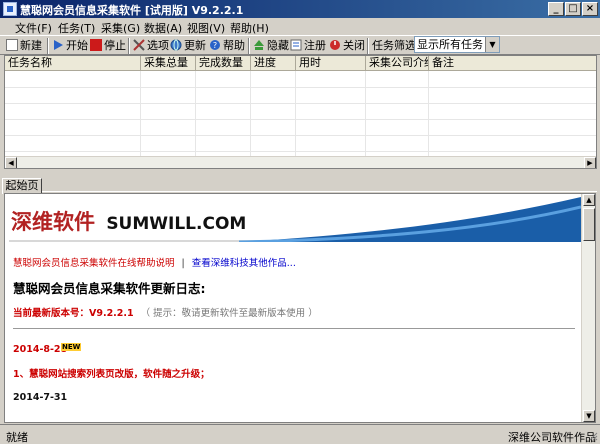 This screenshot has width=600, height=444. I want to click on version-row: 当前最新版本号：V9.2.2.1 （ 提示：敬请更新软件至最新版本使用 ）, so click(165, 312).